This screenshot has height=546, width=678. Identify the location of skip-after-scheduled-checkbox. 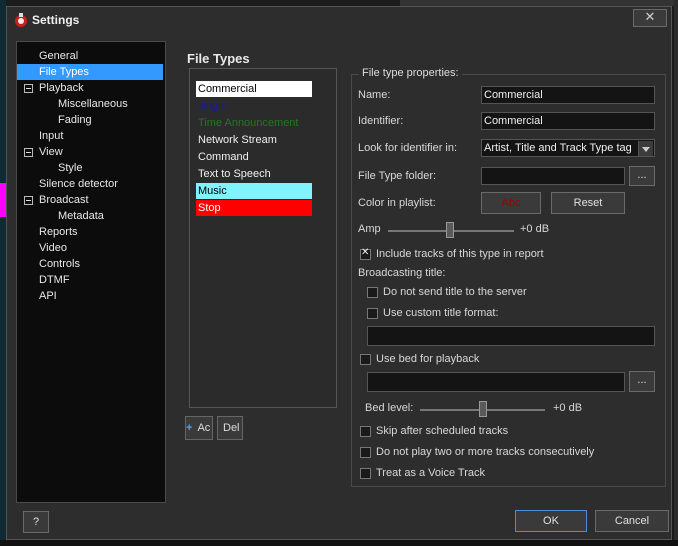
(365, 431).